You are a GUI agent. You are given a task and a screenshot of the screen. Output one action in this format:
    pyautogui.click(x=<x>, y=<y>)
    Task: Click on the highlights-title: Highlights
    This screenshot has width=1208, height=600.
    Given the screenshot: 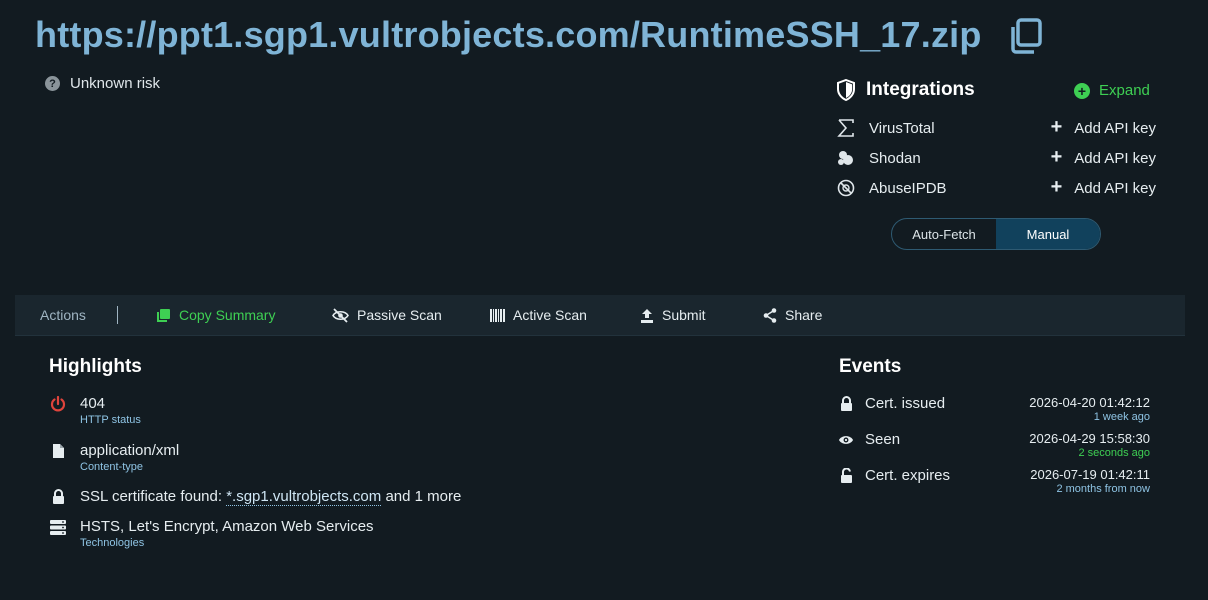 What is the action you would take?
    pyautogui.click(x=95, y=366)
    